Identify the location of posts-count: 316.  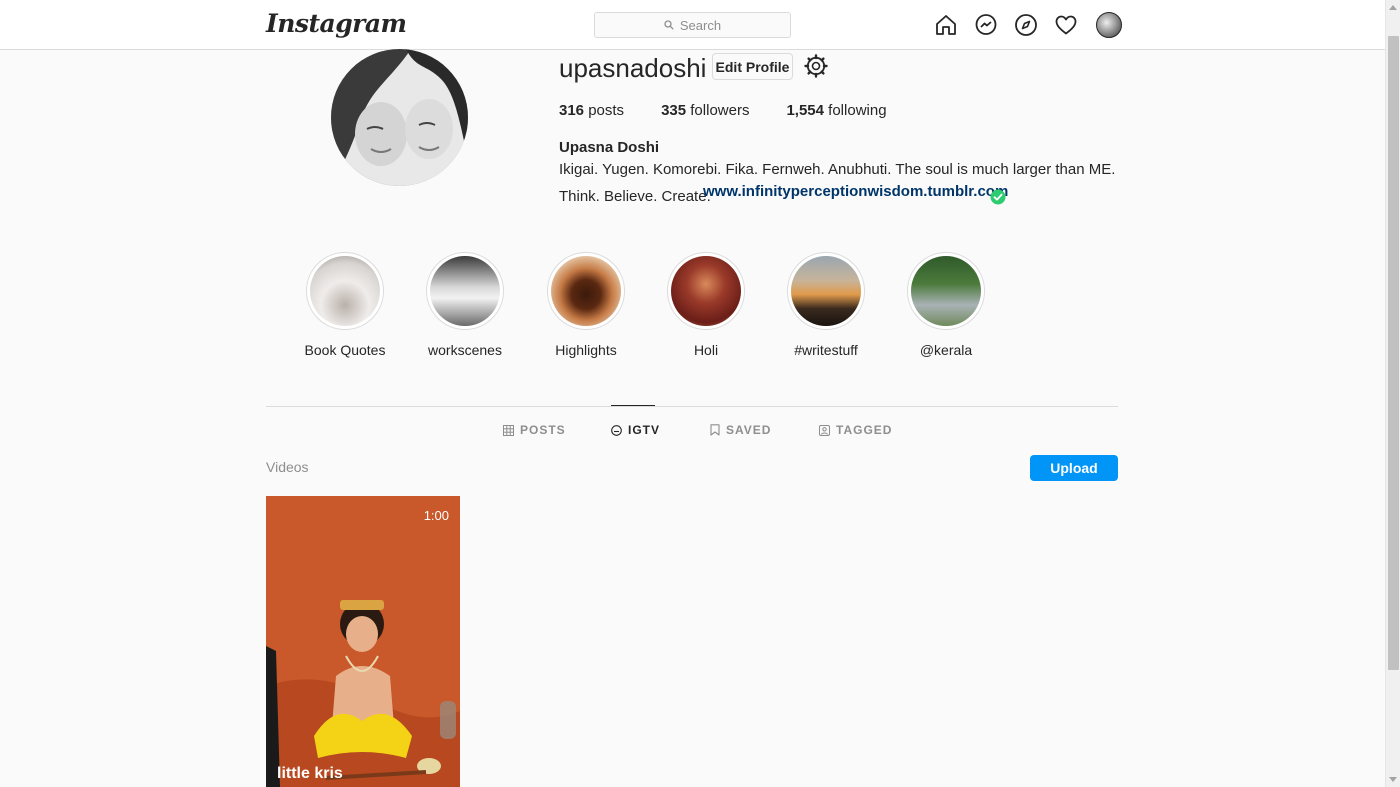
(572, 110).